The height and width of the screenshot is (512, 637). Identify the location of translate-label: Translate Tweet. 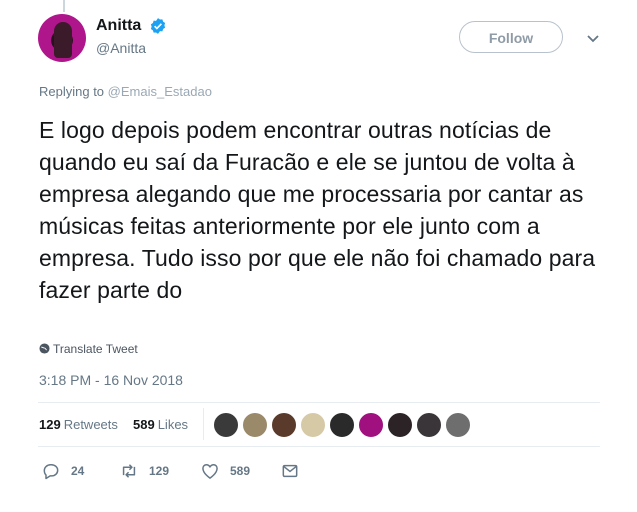
(95, 349).